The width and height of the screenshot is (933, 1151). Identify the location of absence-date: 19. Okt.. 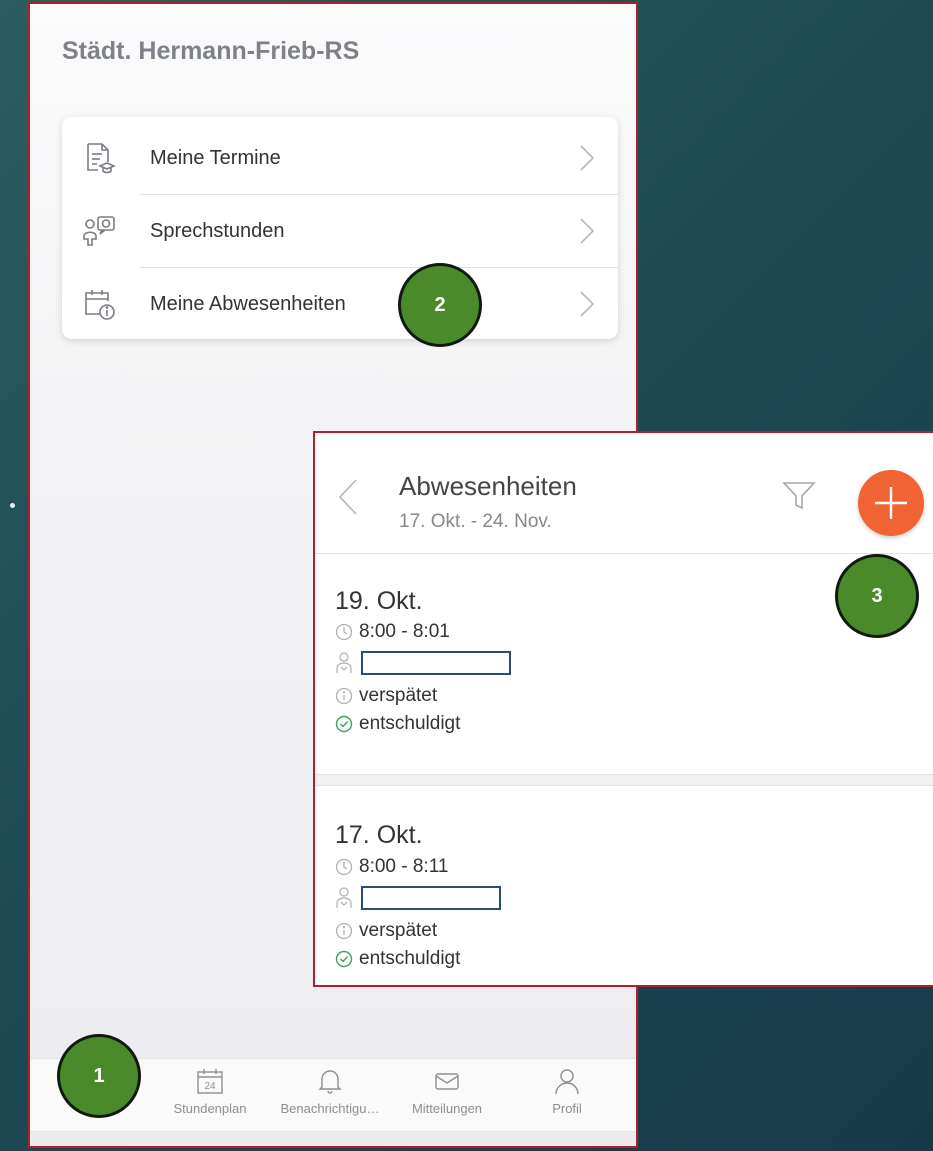
(379, 601).